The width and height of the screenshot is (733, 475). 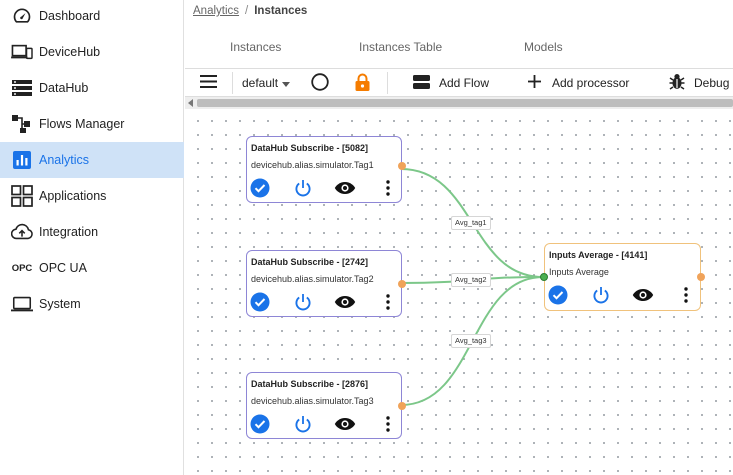 What do you see at coordinates (471, 341) in the screenshot?
I see `wire-label-avg-tag3: Avg_tag3` at bounding box center [471, 341].